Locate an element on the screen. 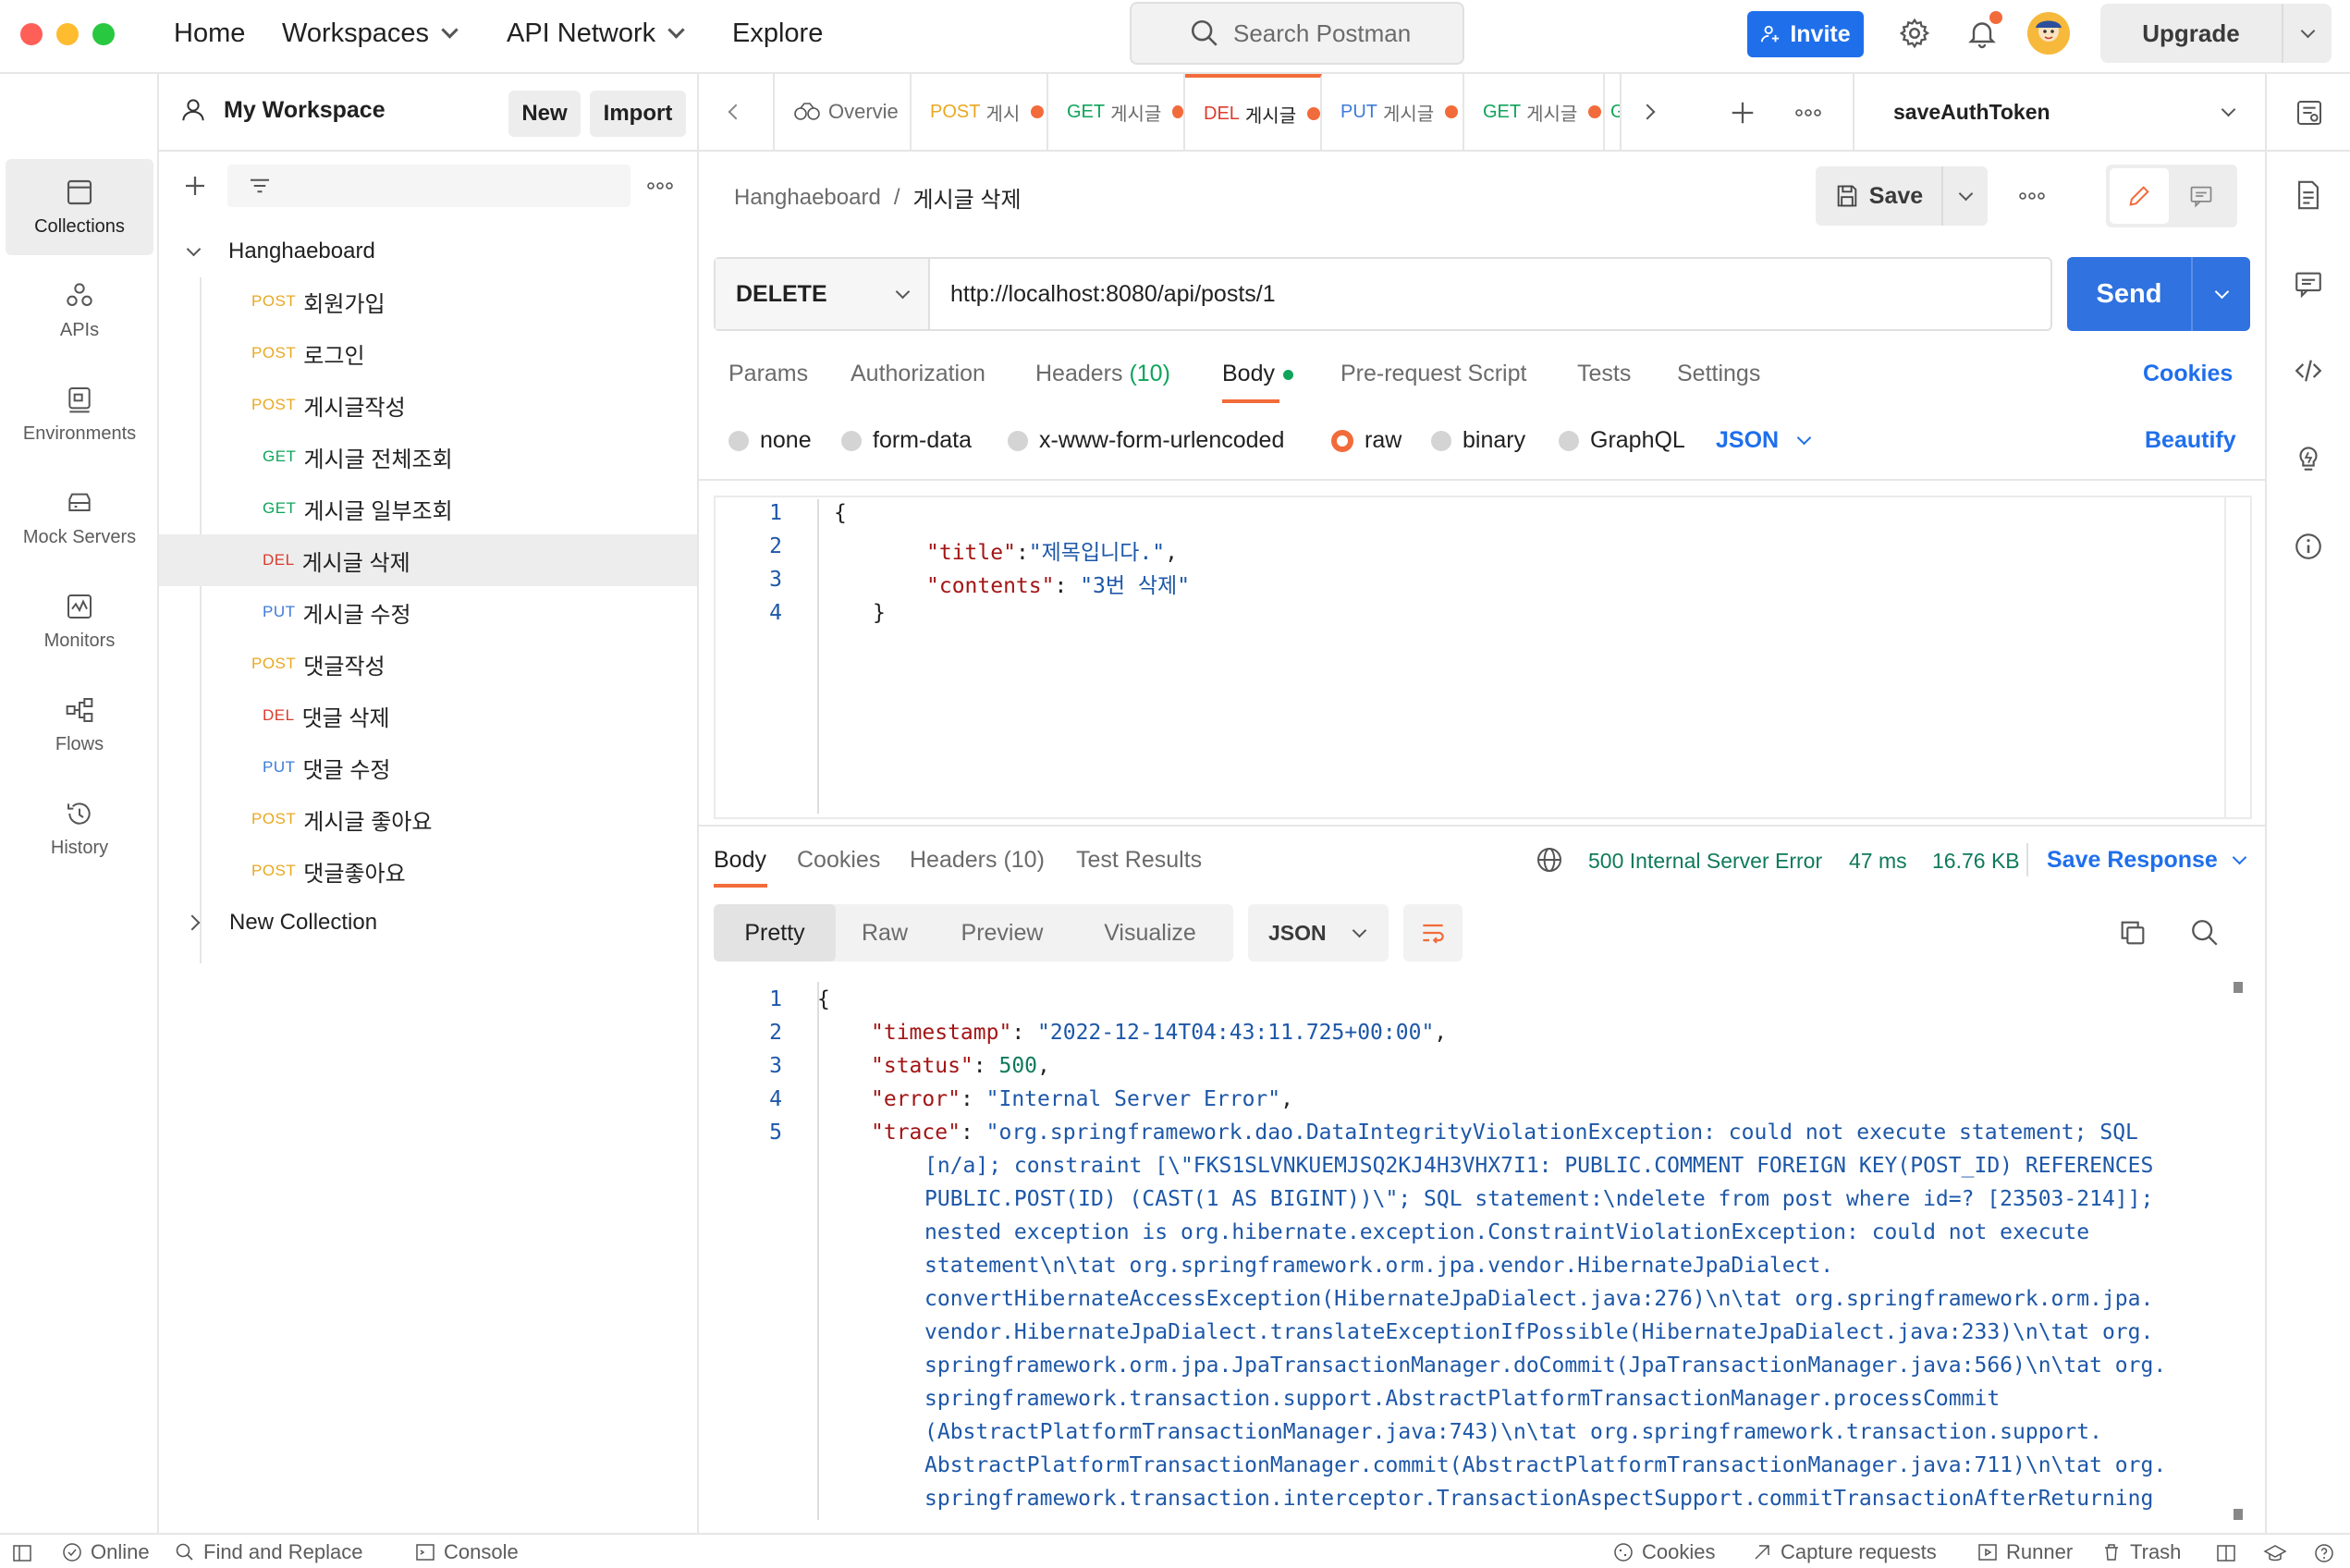  upgrade-button: Upgrade is located at coordinates (2216, 34).